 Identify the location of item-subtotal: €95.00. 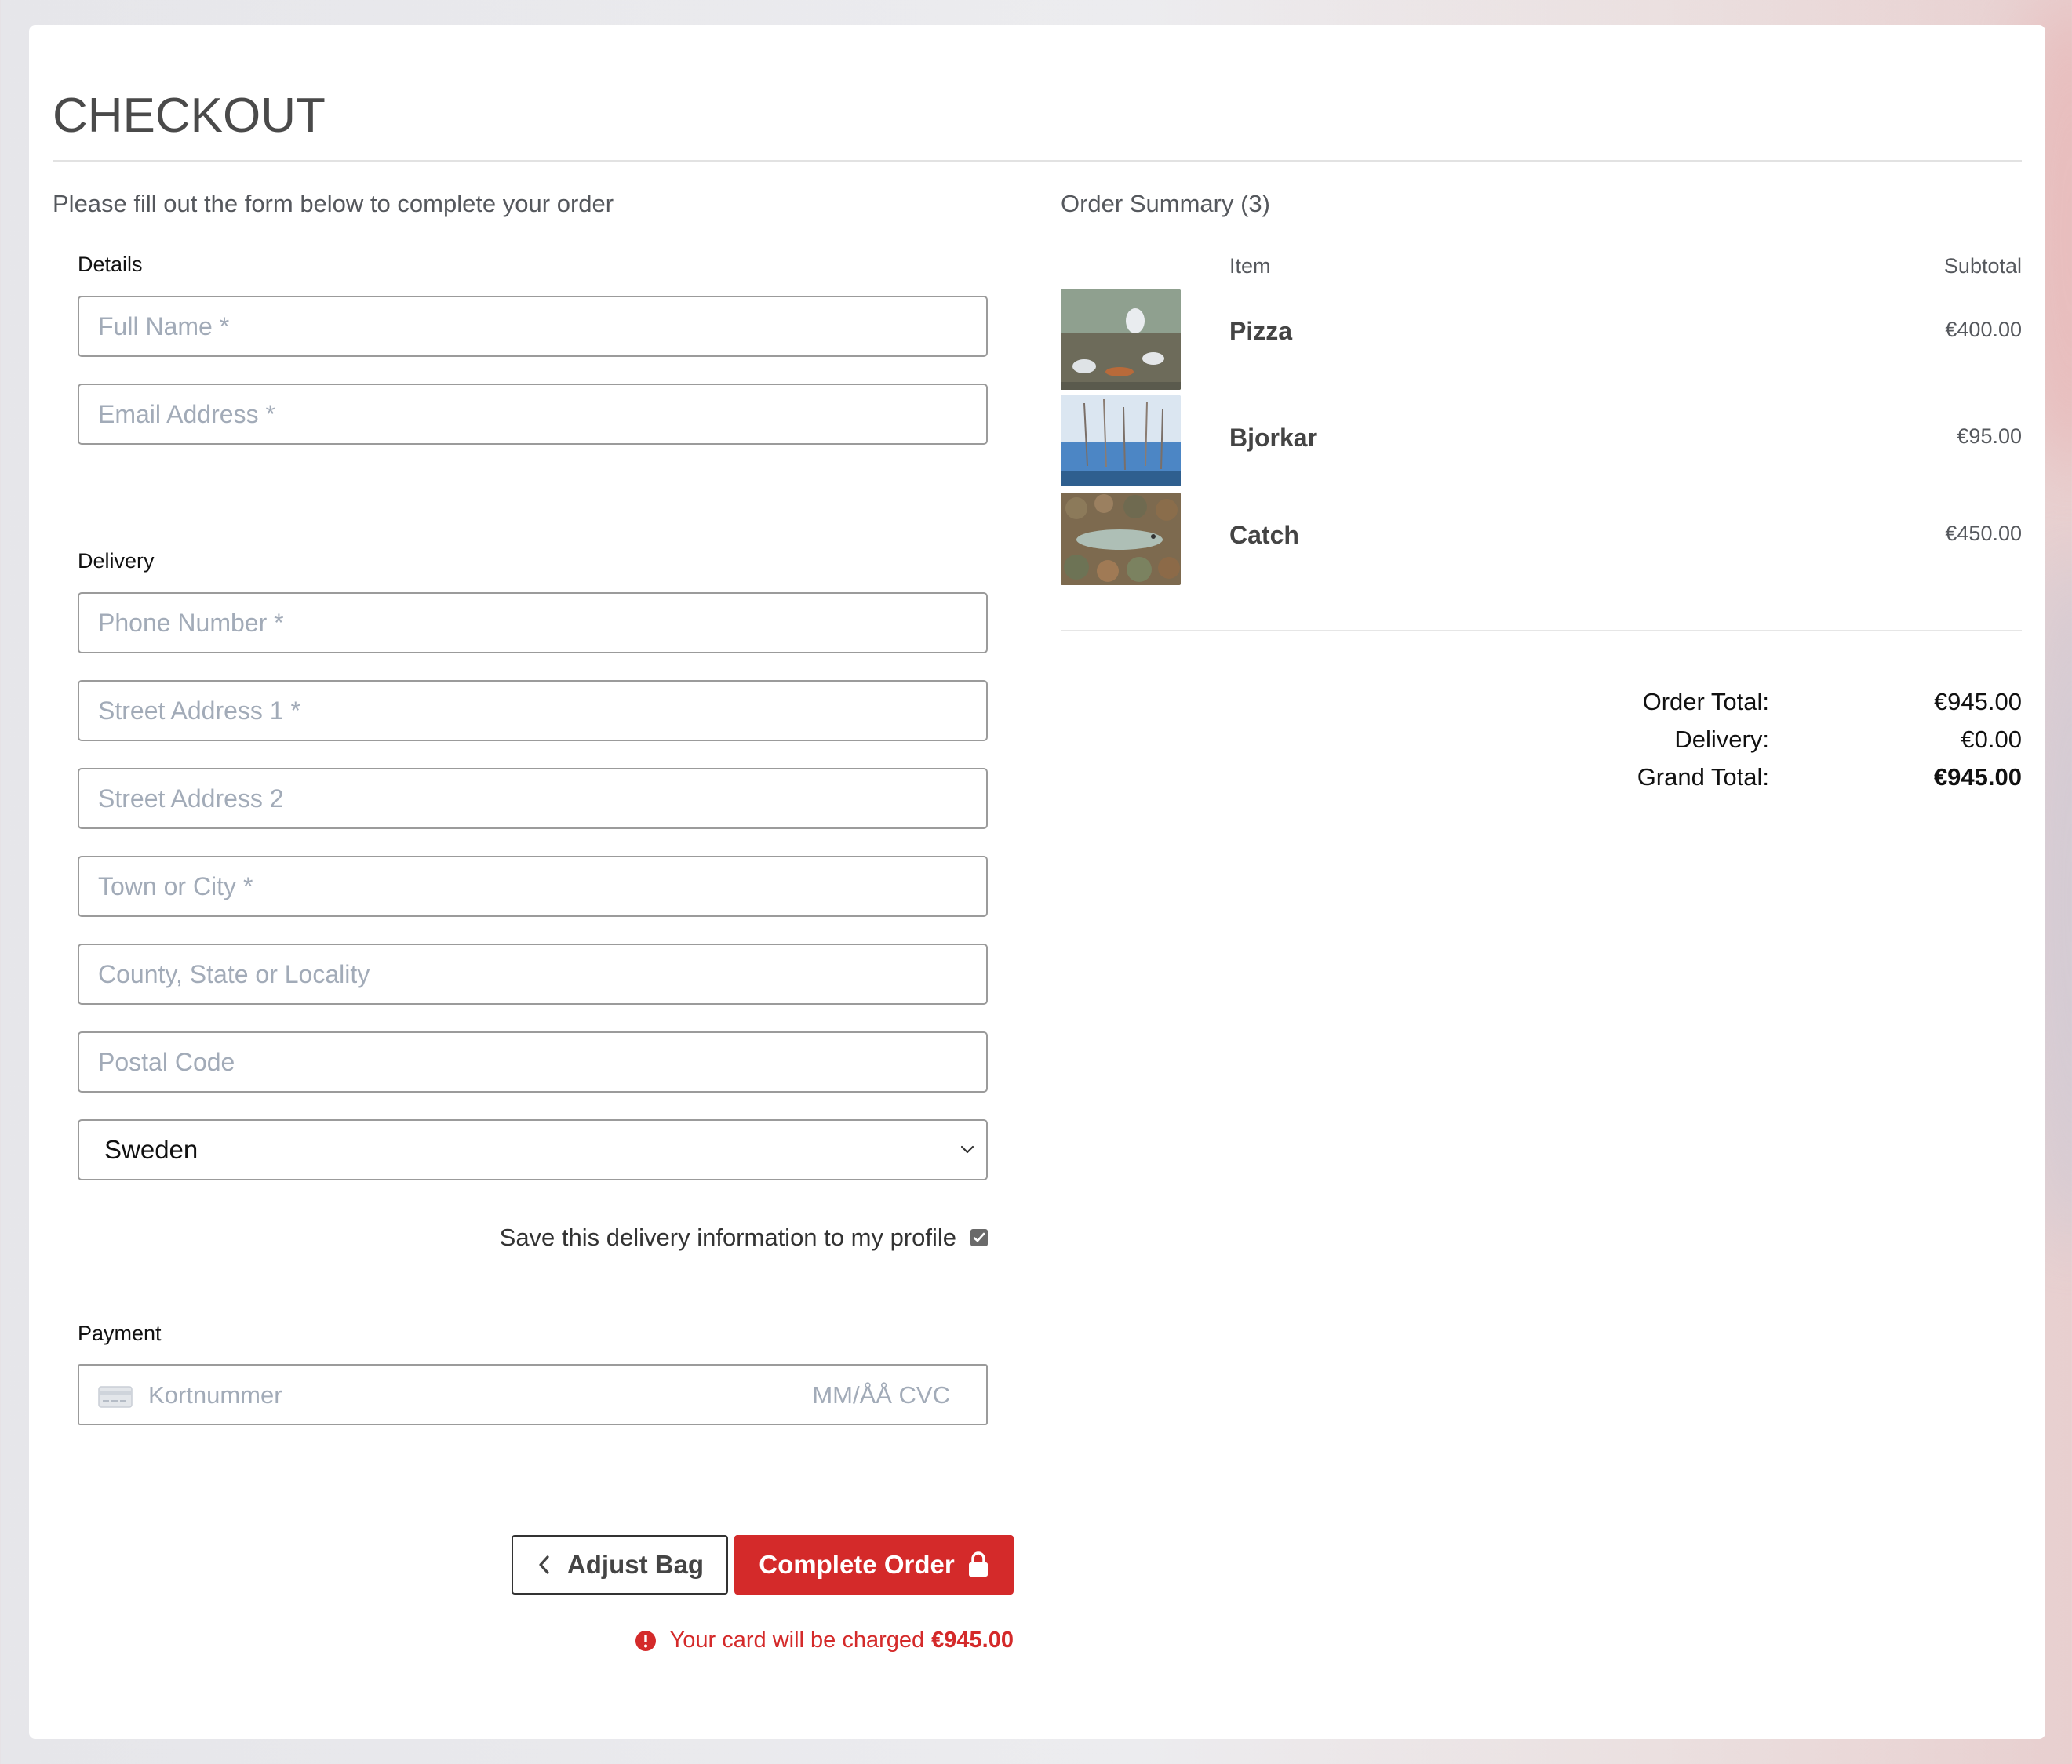
(1989, 436).